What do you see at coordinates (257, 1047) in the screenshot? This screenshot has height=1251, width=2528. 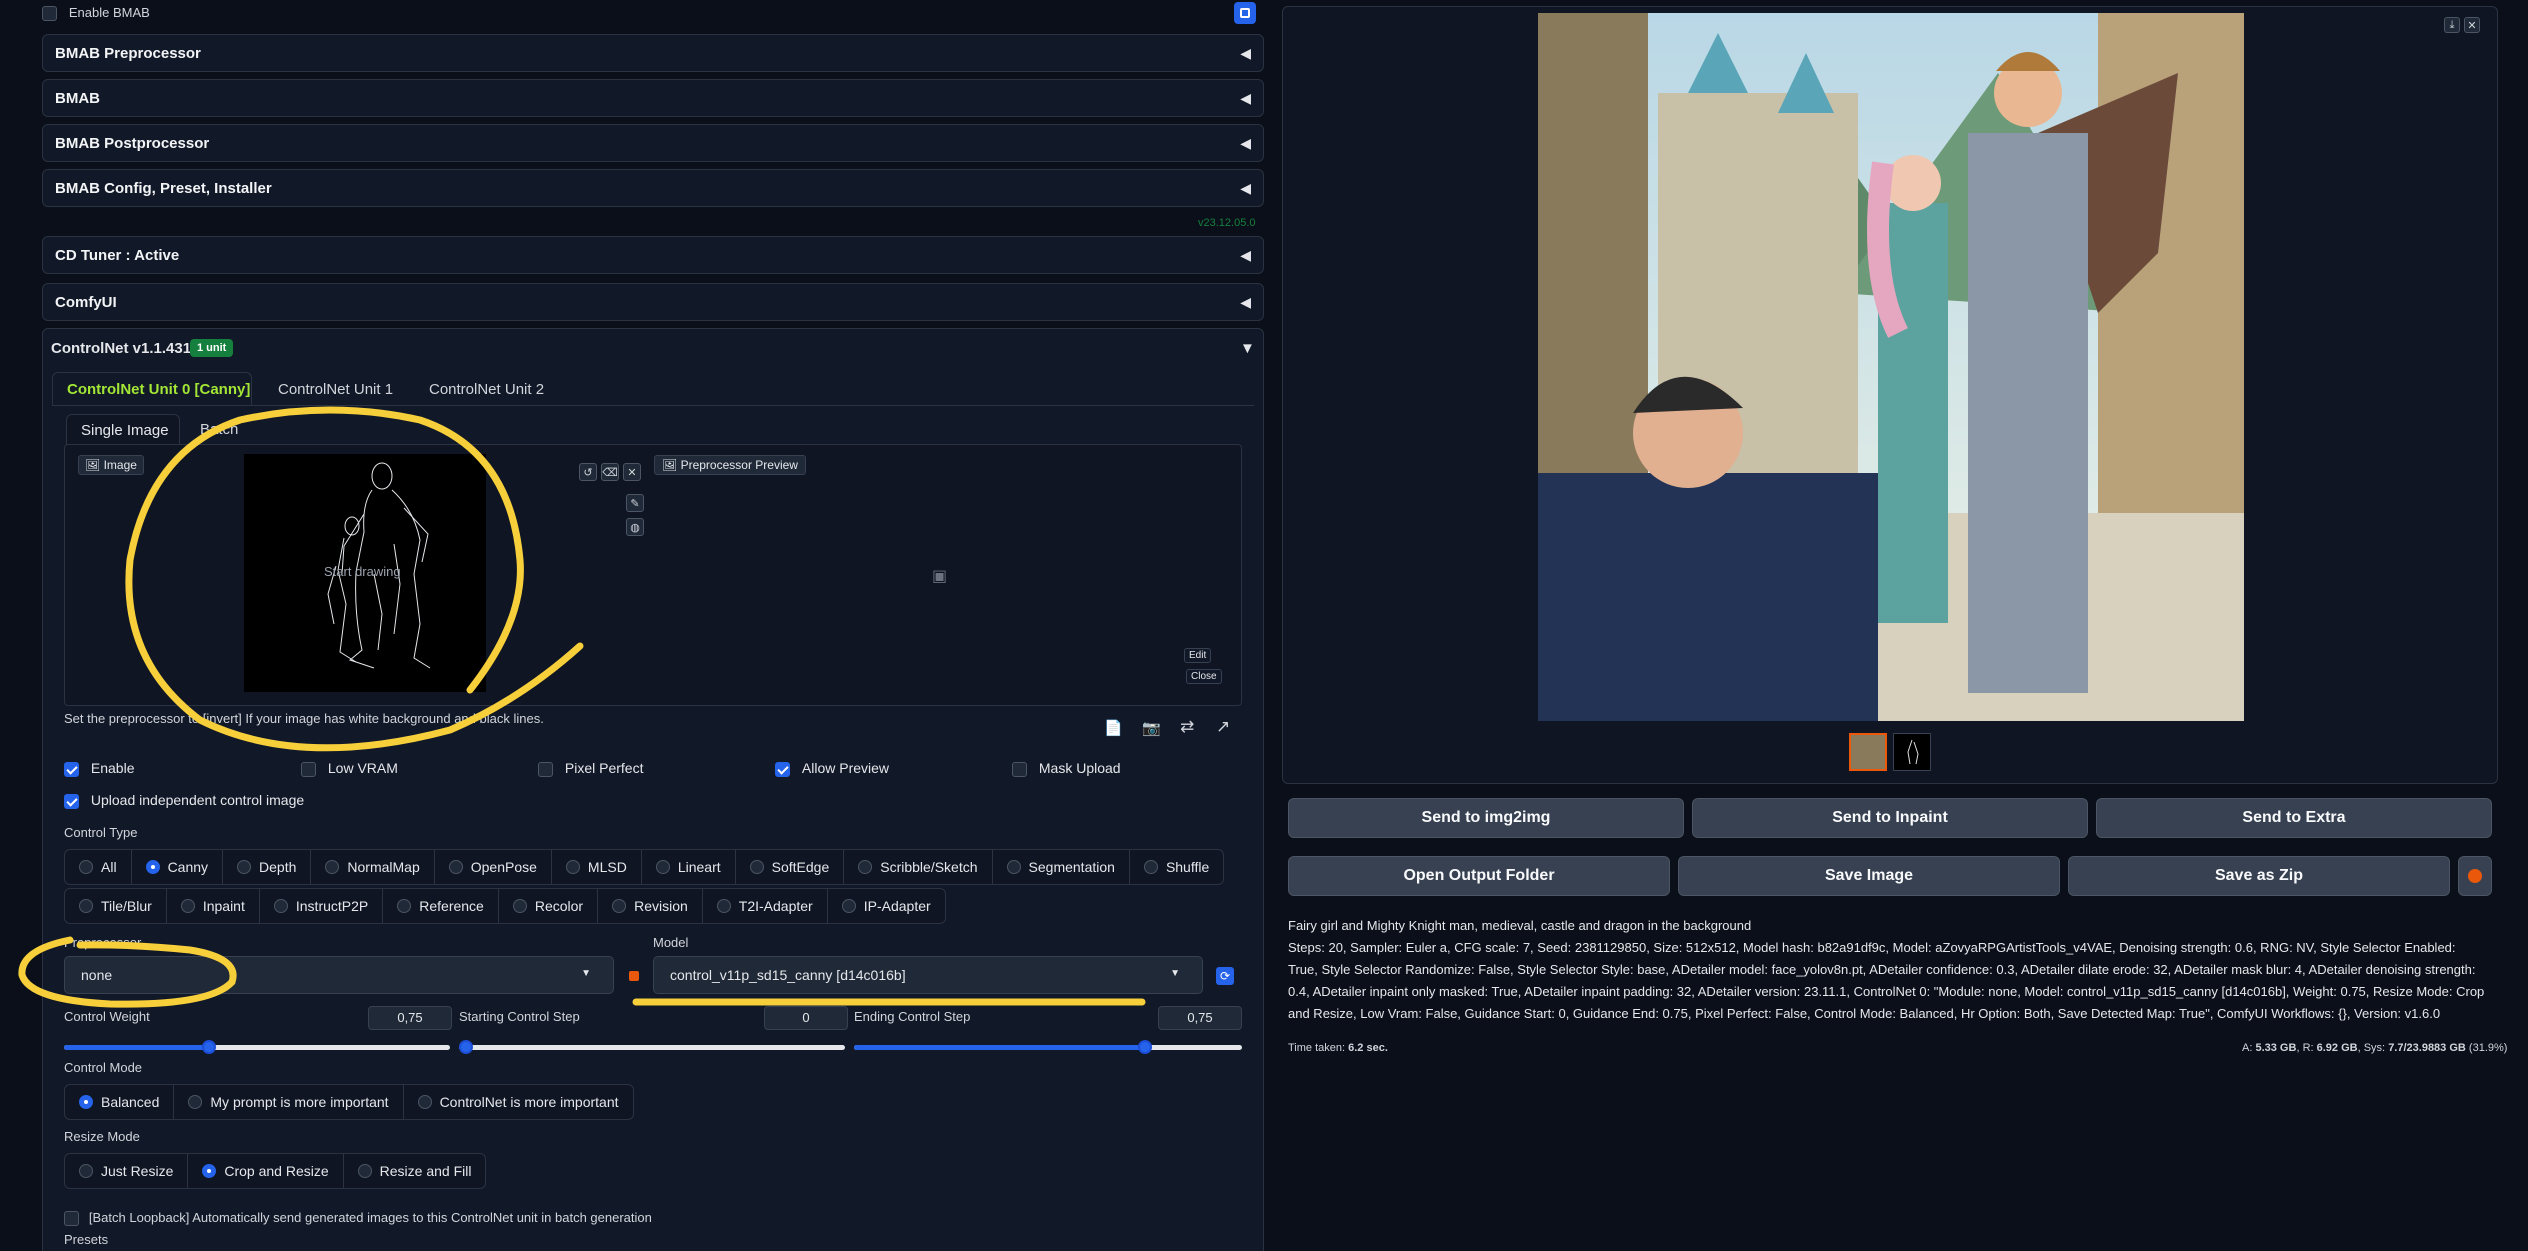 I see `control-weight-slider` at bounding box center [257, 1047].